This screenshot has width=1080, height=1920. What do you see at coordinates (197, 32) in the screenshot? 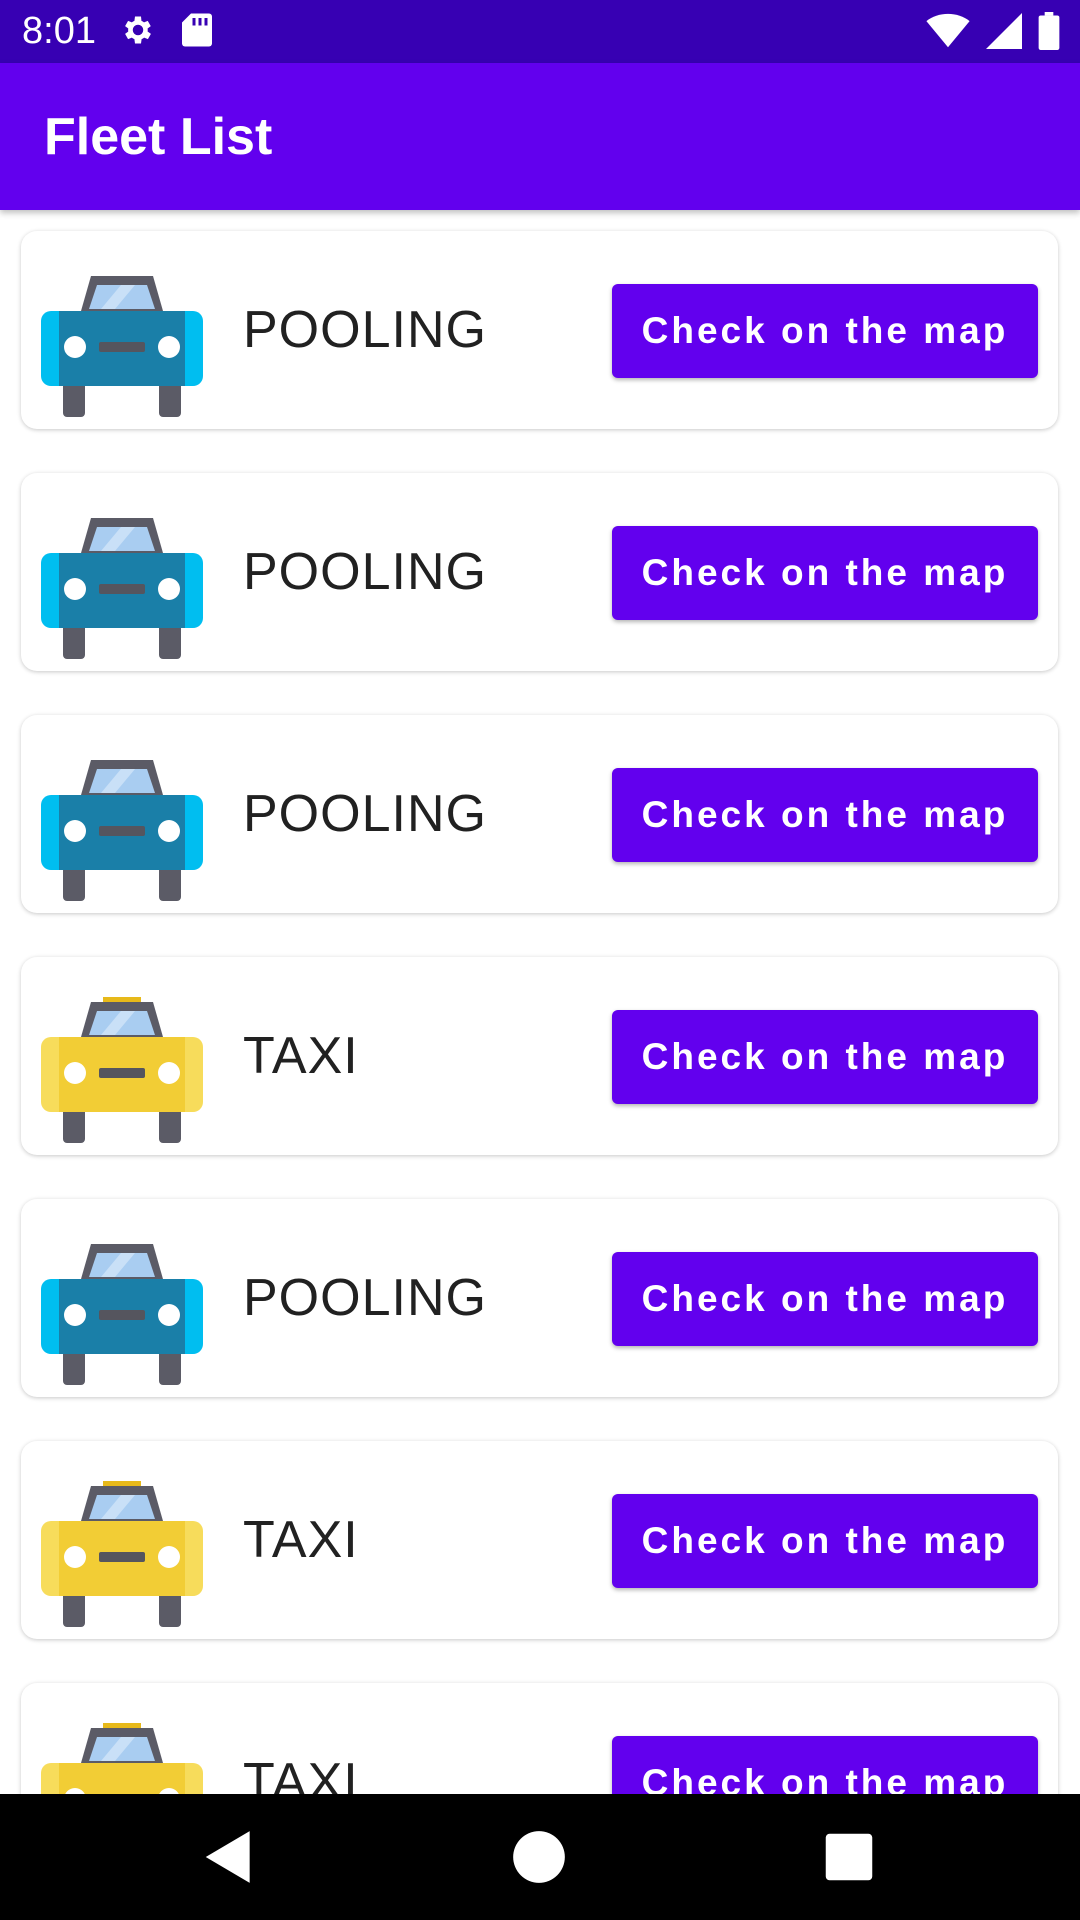
I see `sd-card-icon` at bounding box center [197, 32].